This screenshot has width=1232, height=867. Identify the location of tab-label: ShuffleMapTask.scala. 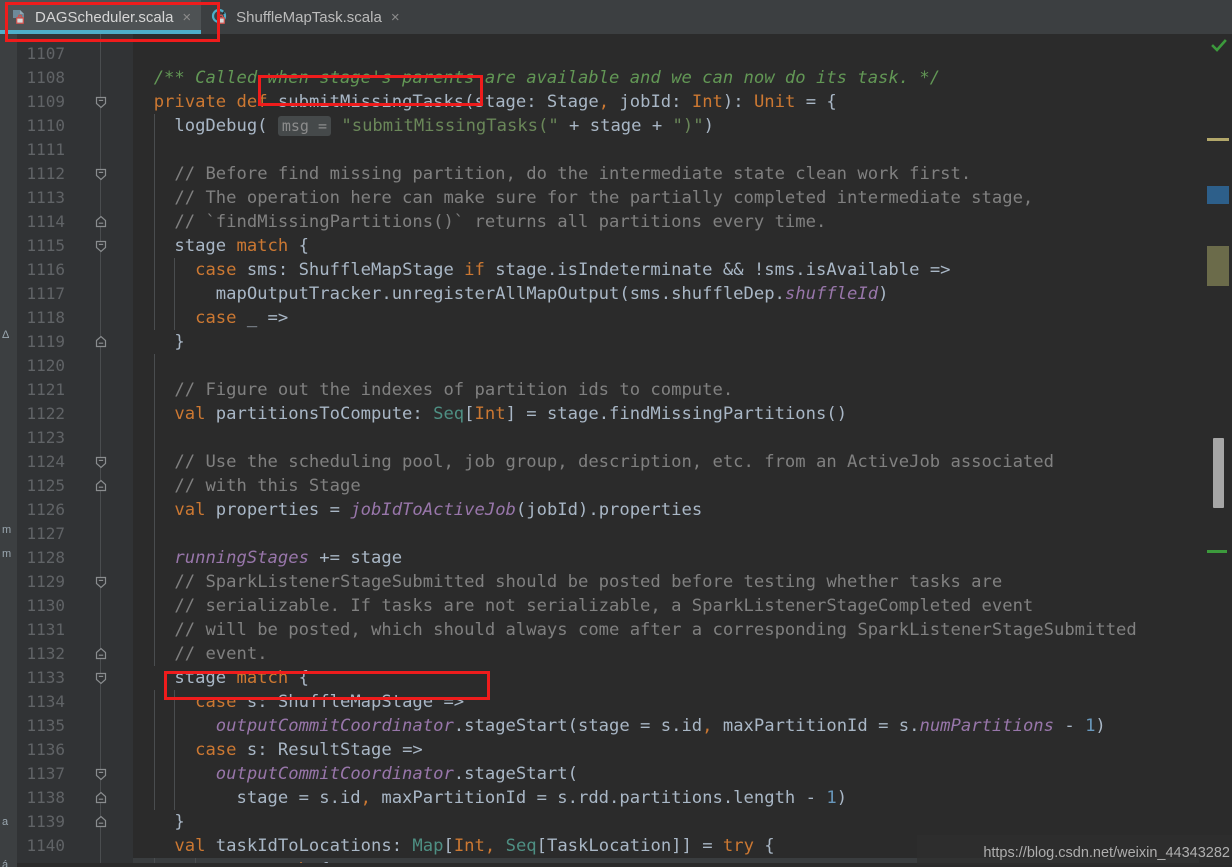
(309, 17).